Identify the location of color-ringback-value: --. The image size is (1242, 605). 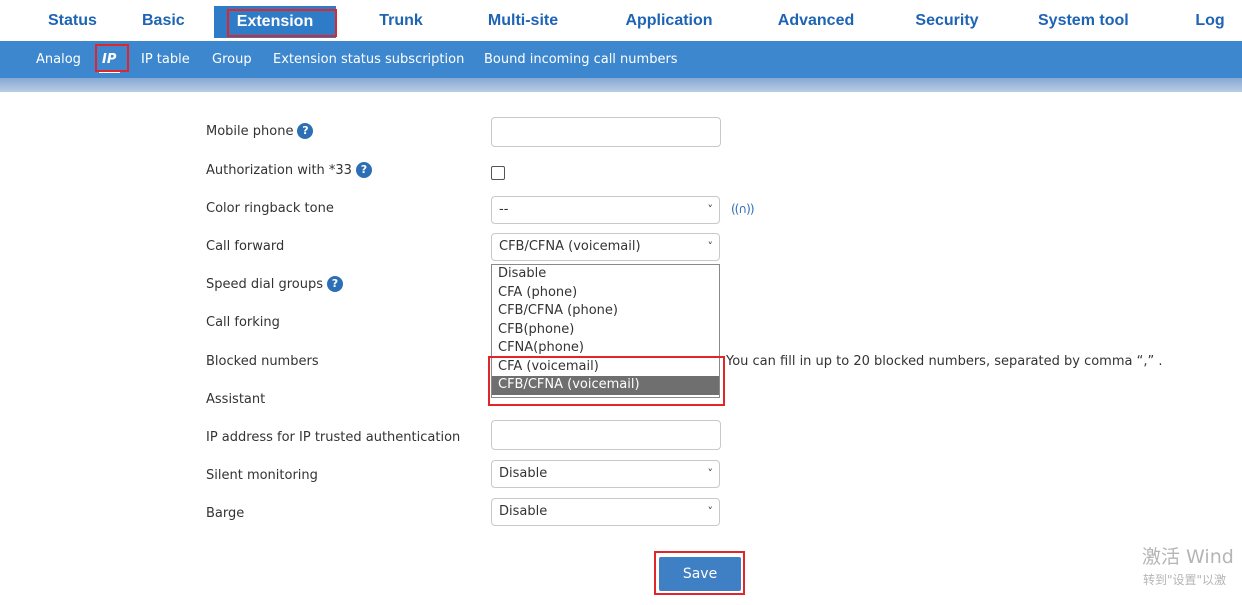
(504, 209).